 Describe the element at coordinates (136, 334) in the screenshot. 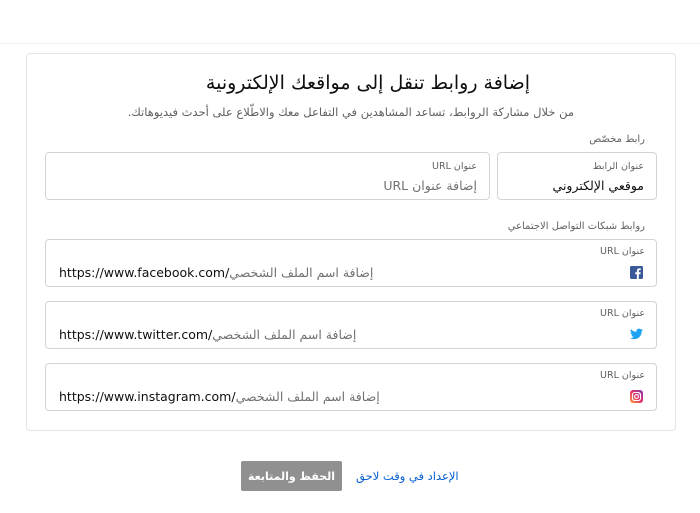

I see `twitter-url-prefix: https://www.twitter.com/` at that location.